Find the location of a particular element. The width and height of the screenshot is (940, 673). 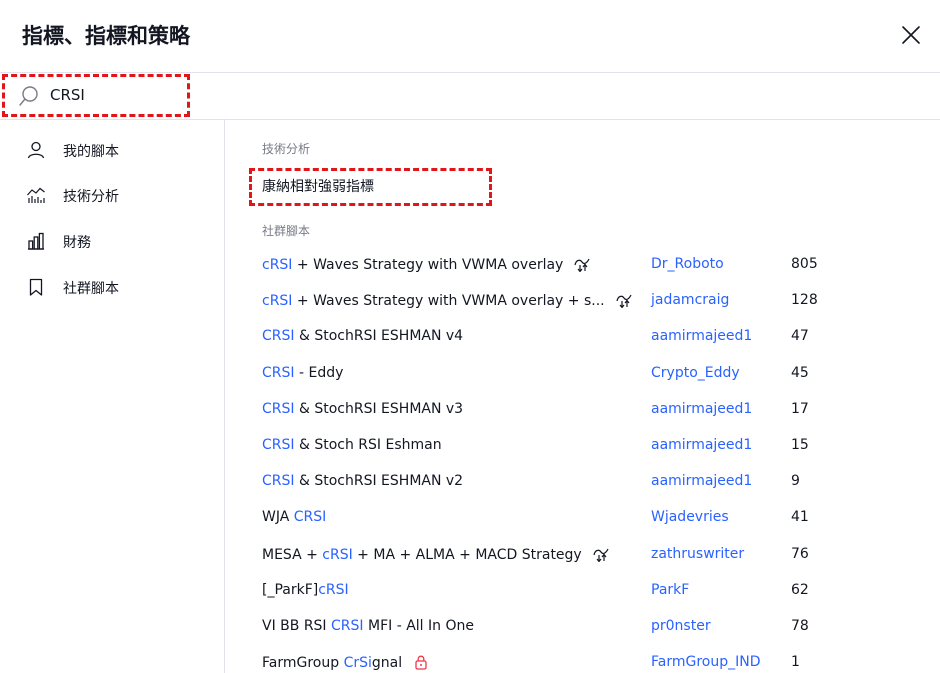

script-author-link: FarmGroup_IND is located at coordinates (706, 662).